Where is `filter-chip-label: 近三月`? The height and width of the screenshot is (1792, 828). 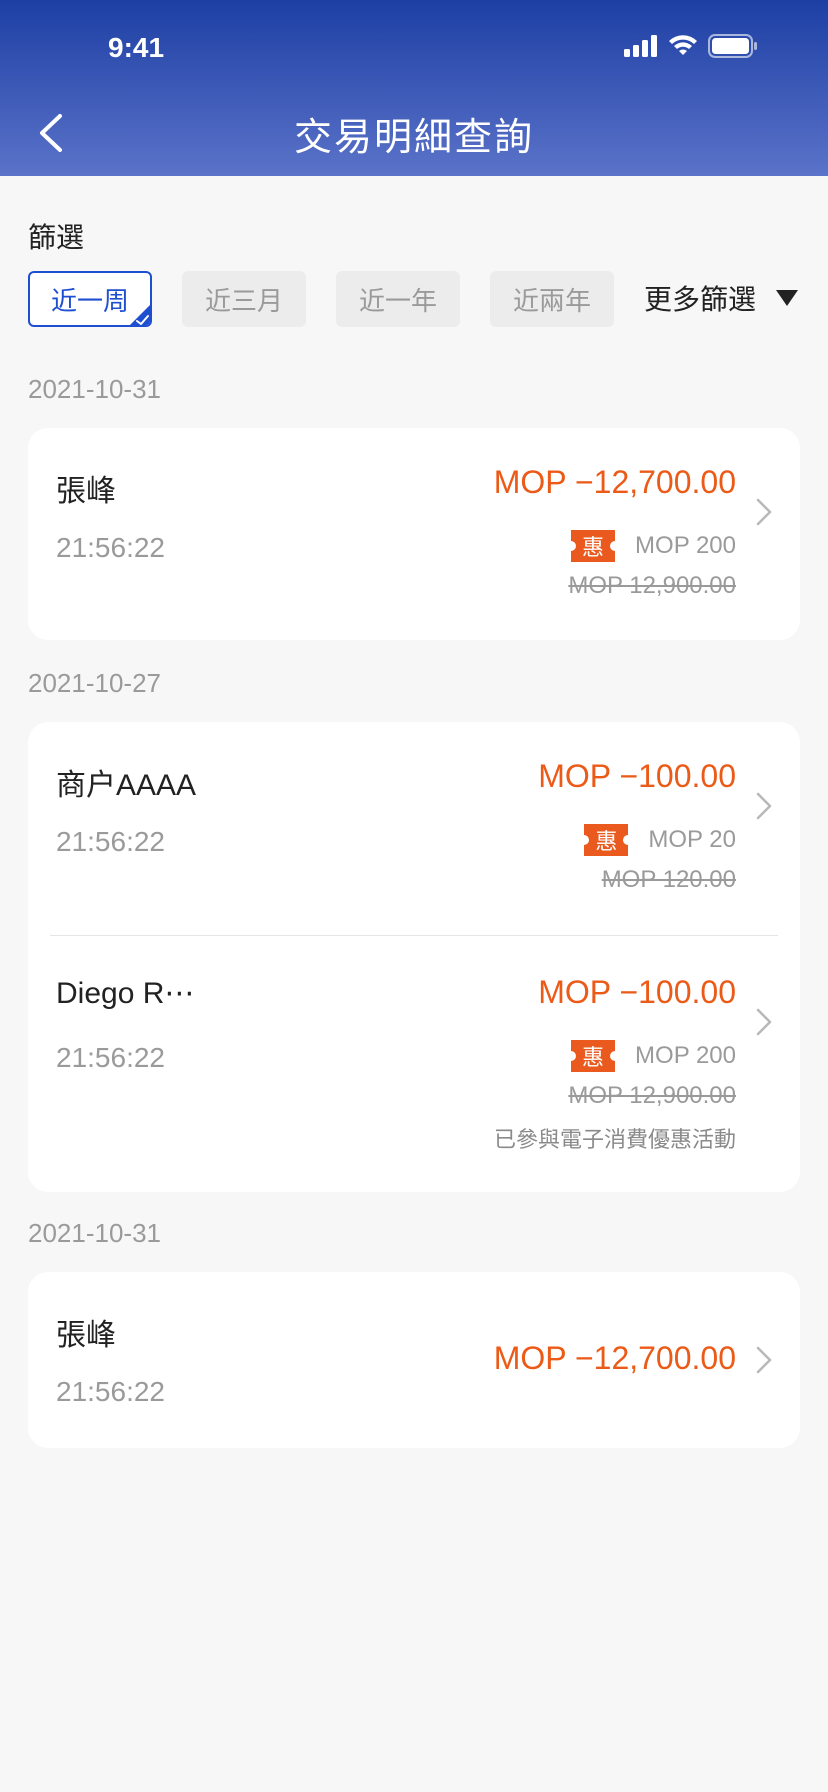
filter-chip-label: 近三月 is located at coordinates (243, 300).